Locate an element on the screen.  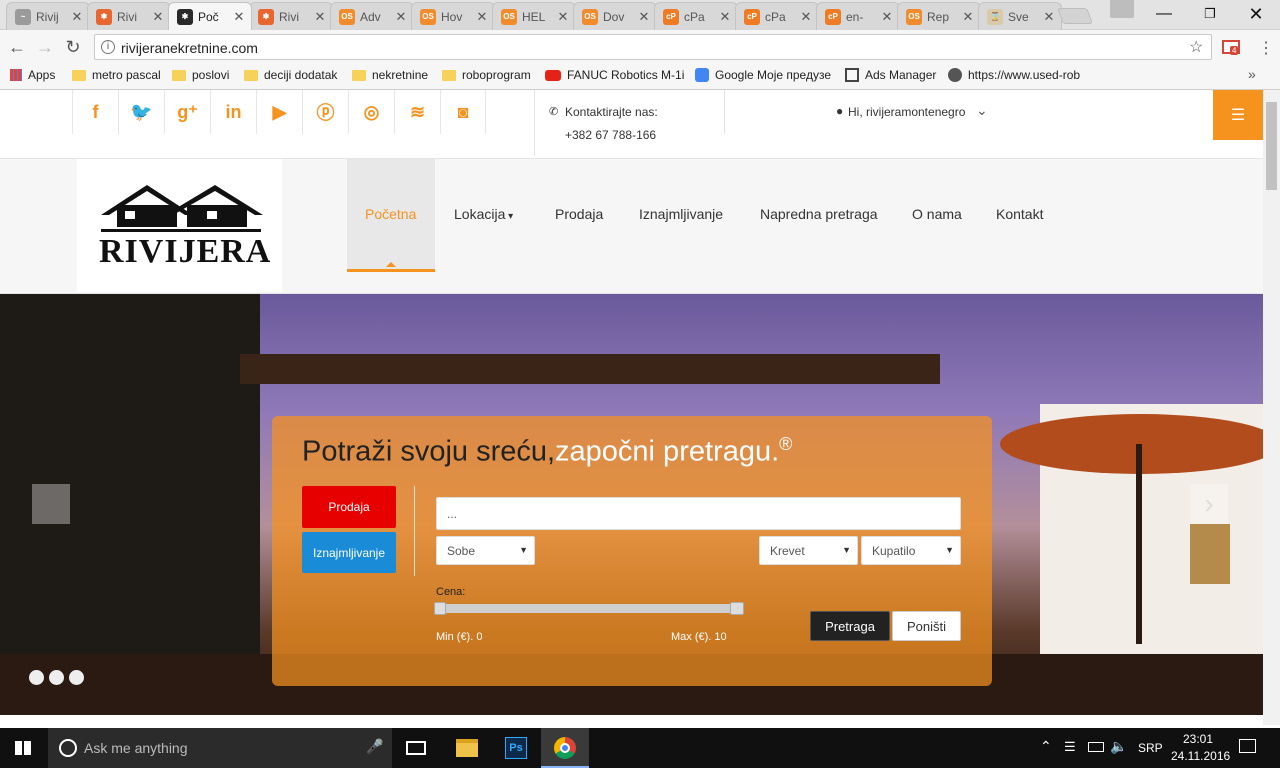
site-logo: RIVIJERA is located at coordinates (179, 225).